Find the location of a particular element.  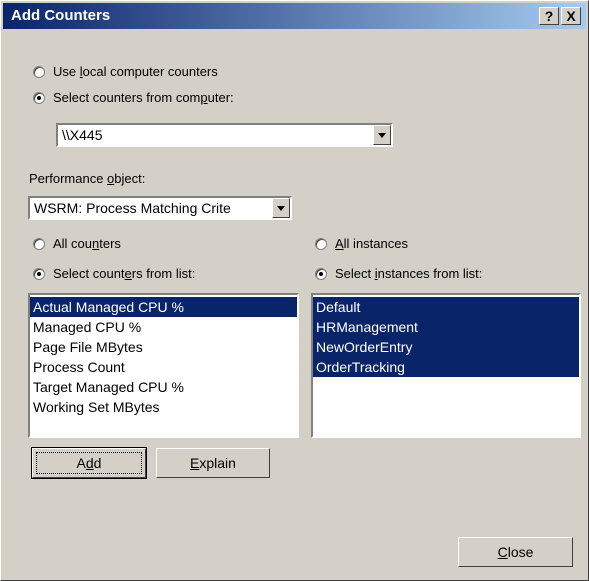

radio-select-counters: Select counters from list: is located at coordinates (114, 273).